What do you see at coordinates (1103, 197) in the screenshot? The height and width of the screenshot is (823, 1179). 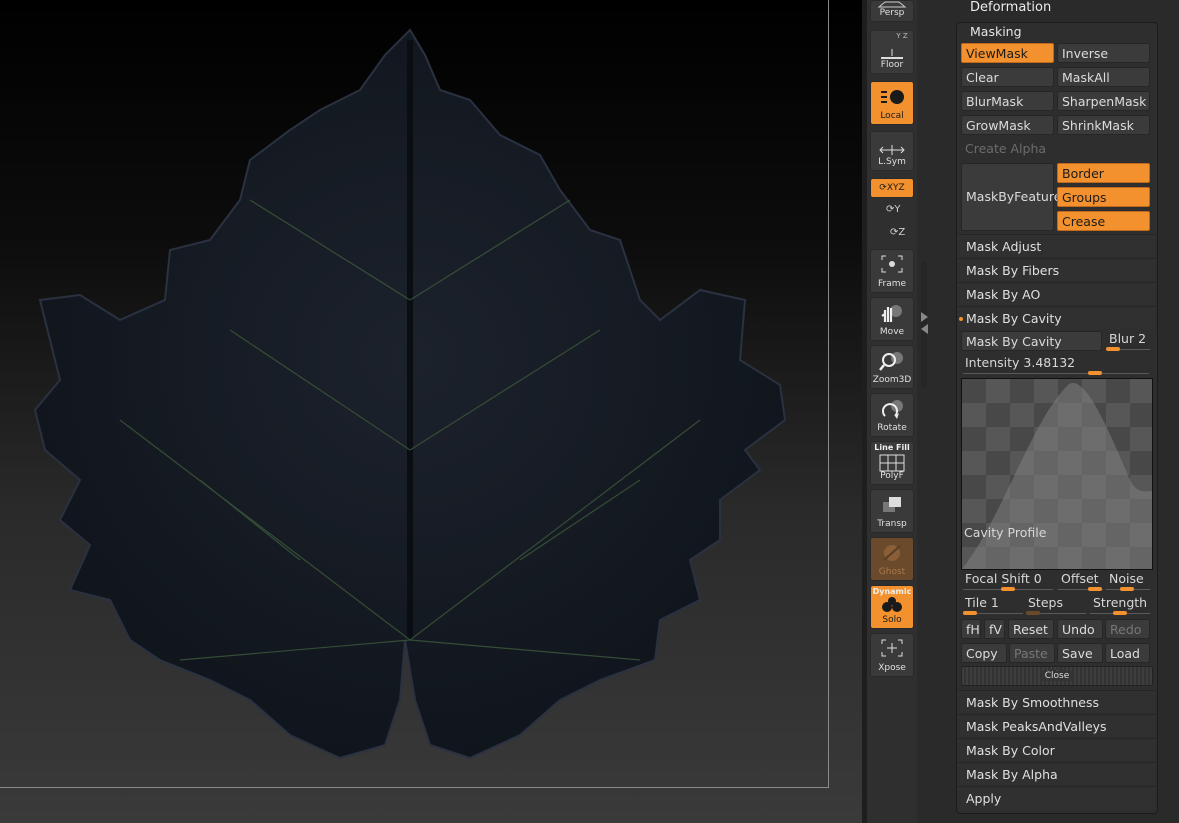 I see `groups-toggle: Groups` at bounding box center [1103, 197].